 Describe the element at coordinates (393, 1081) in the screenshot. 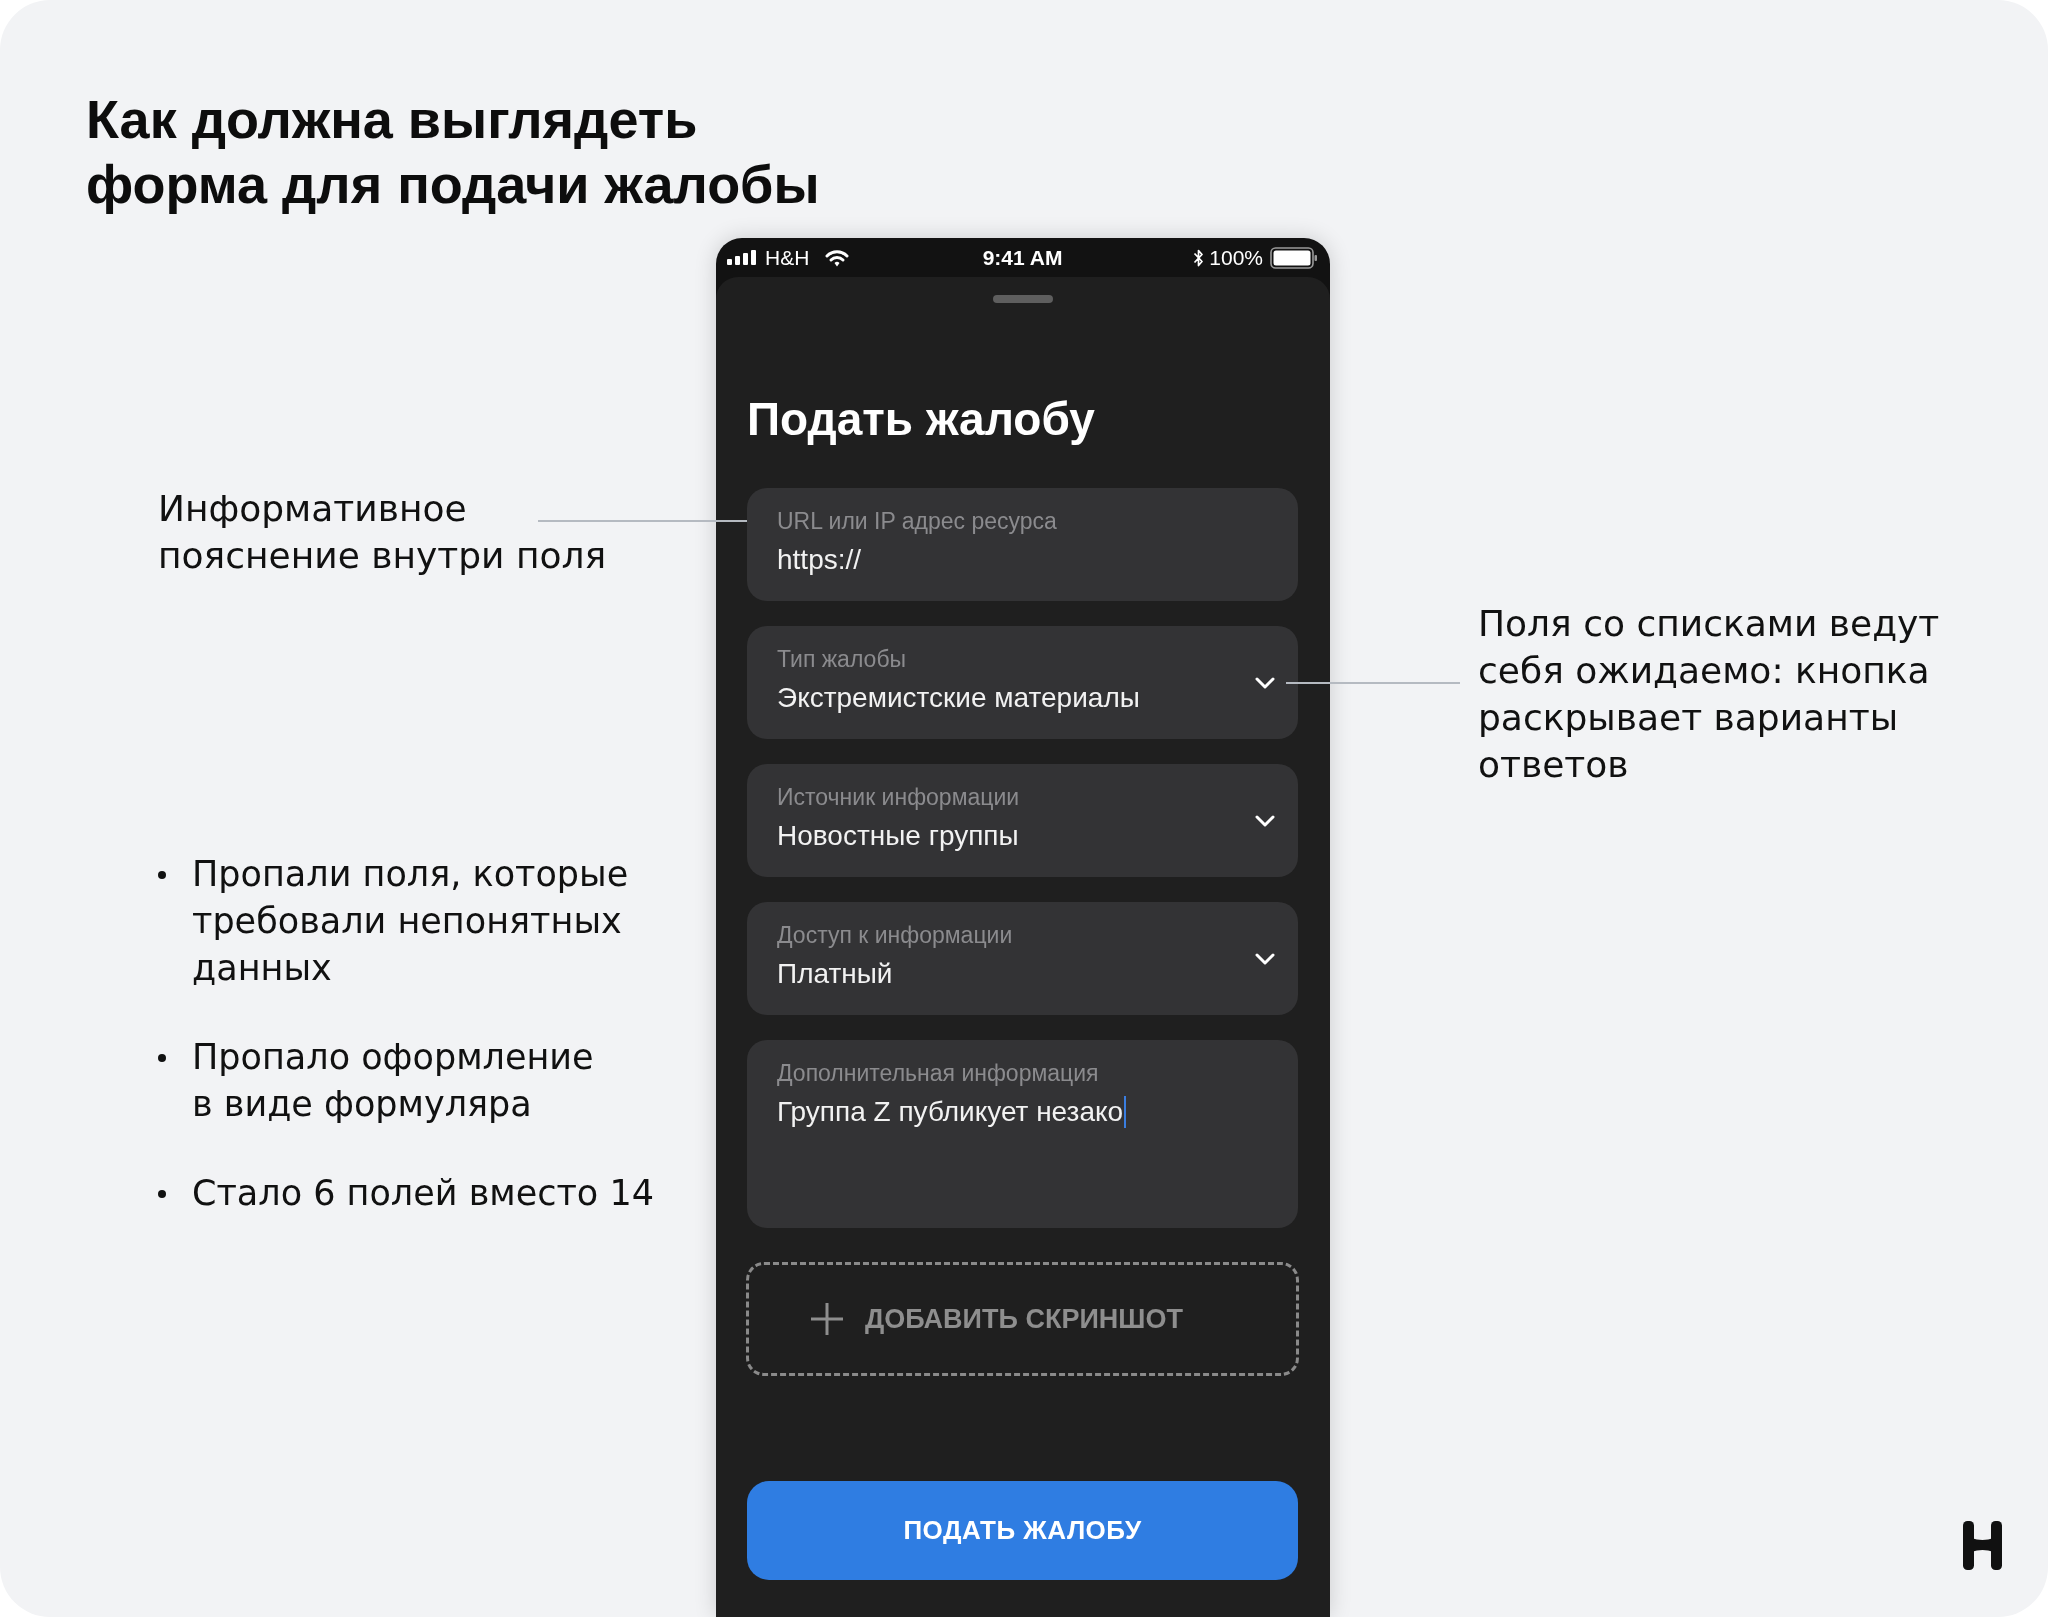

I see `bullet-text: Пропало оформление в виде формуляра` at that location.